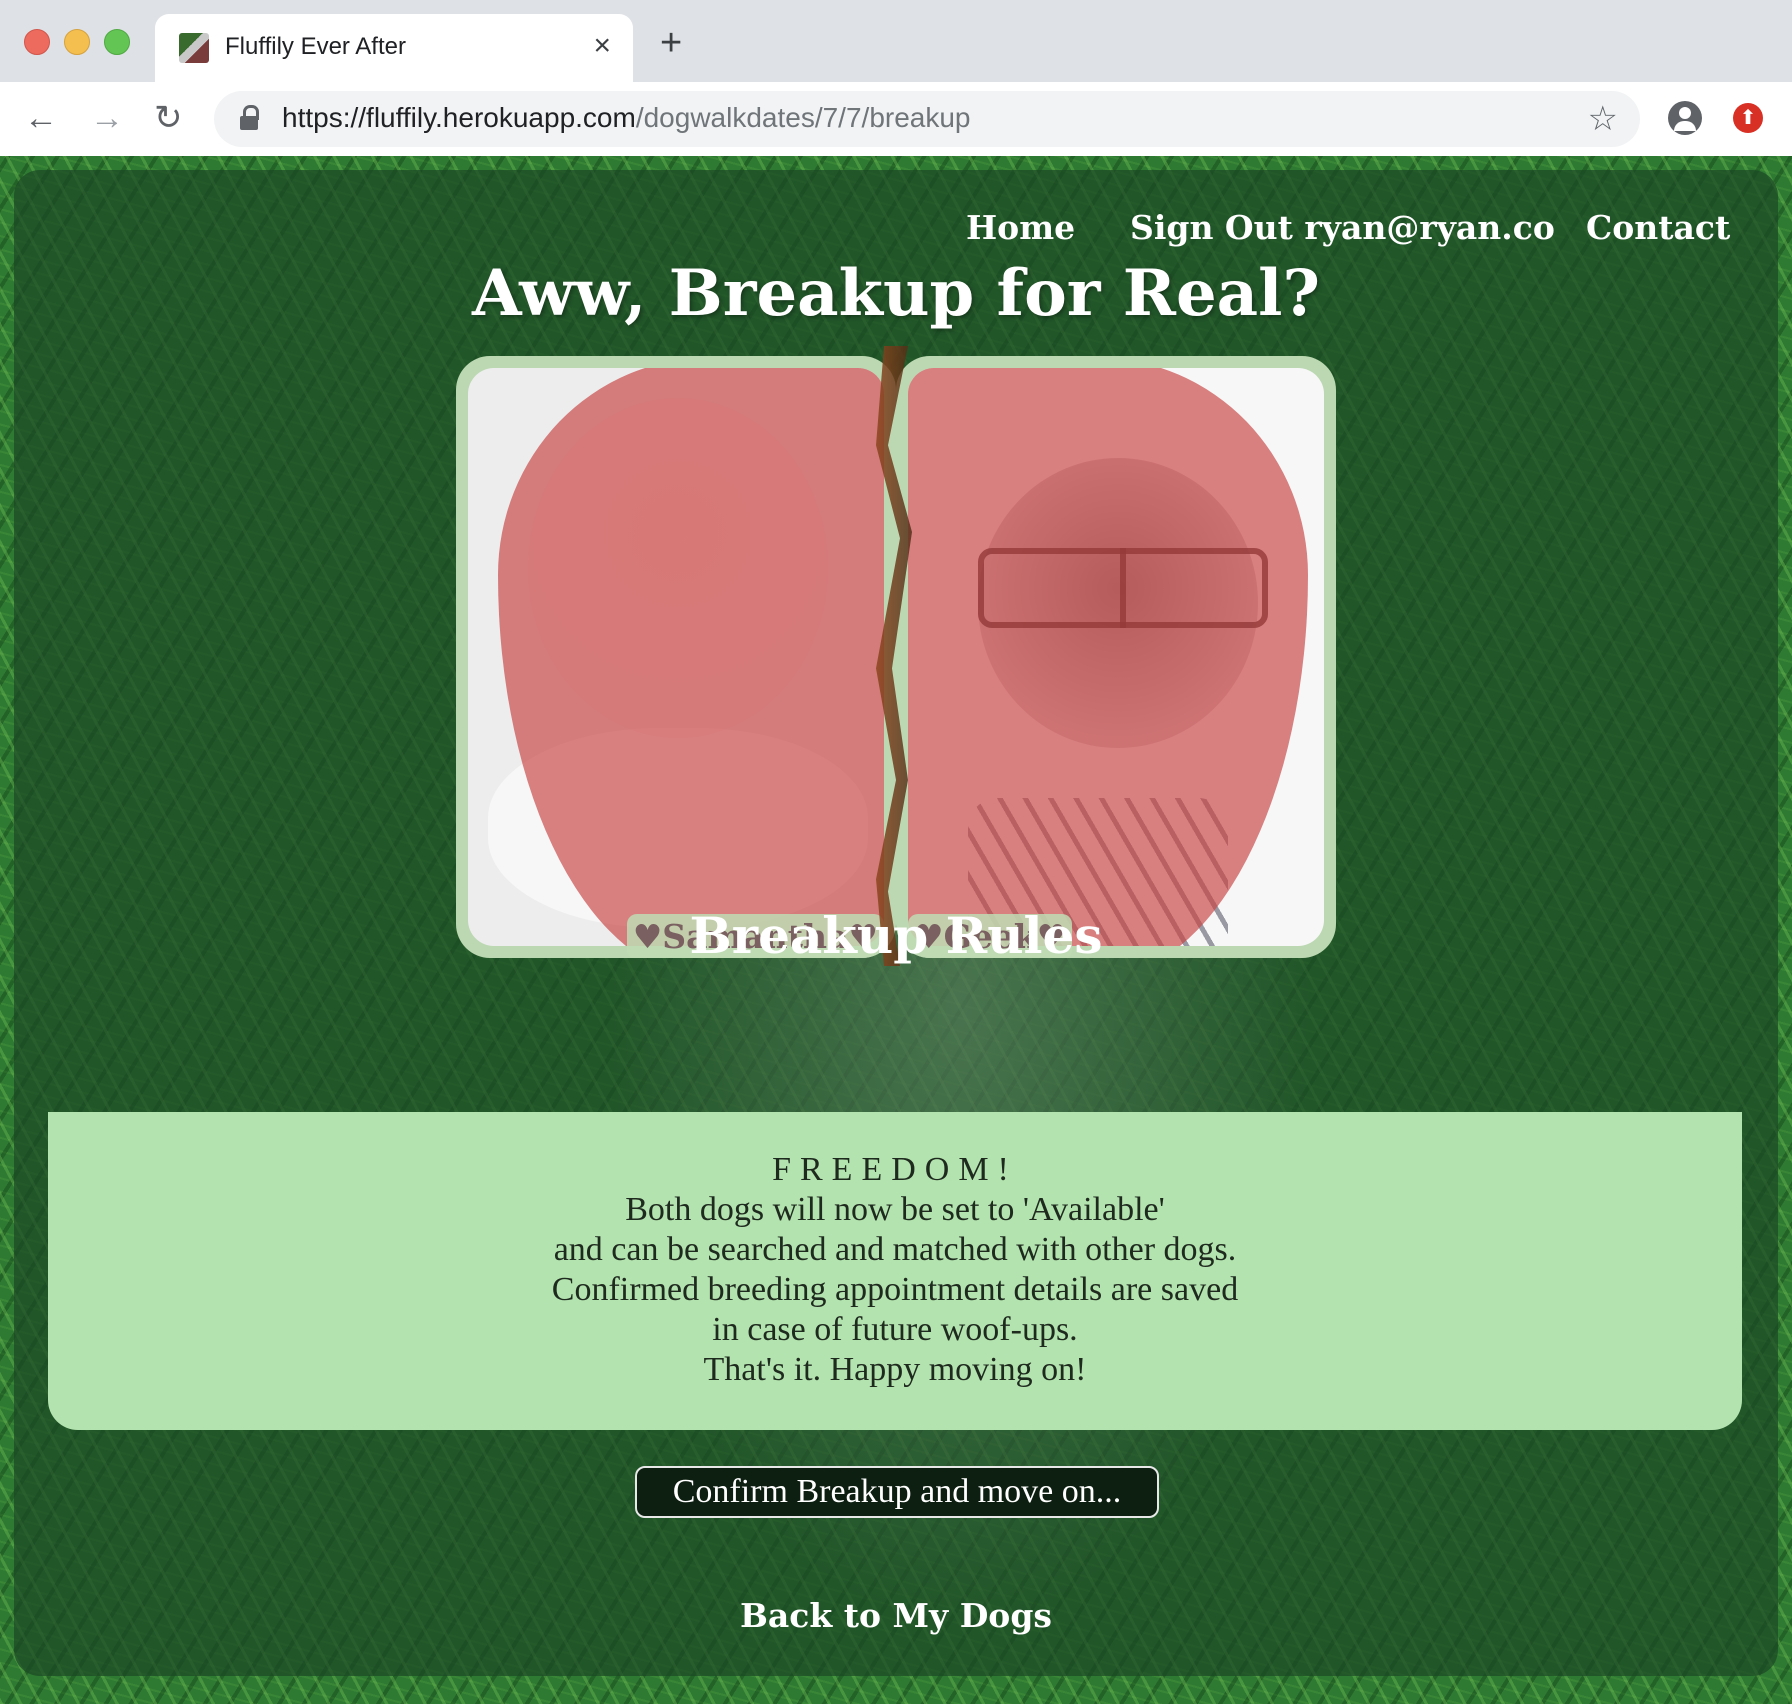 This screenshot has width=1792, height=1704. What do you see at coordinates (896, 41) in the screenshot?
I see `browser-tab-bar: Fluffily Ever After × +` at bounding box center [896, 41].